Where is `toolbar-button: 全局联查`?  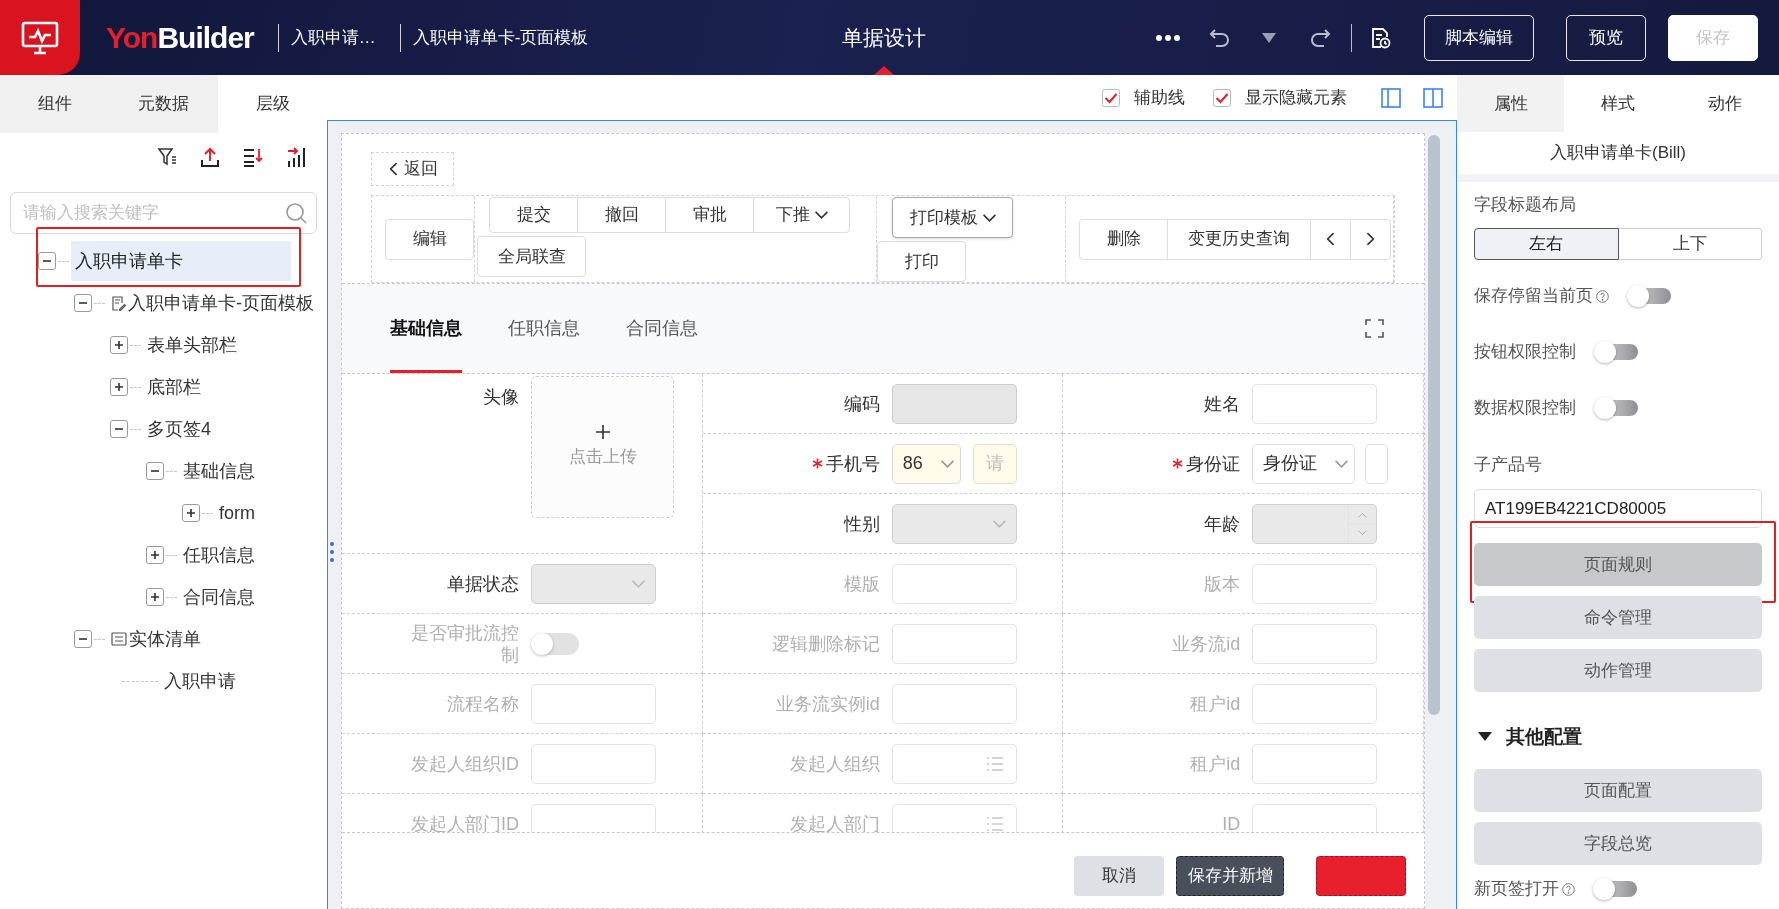 toolbar-button: 全局联查 is located at coordinates (531, 256).